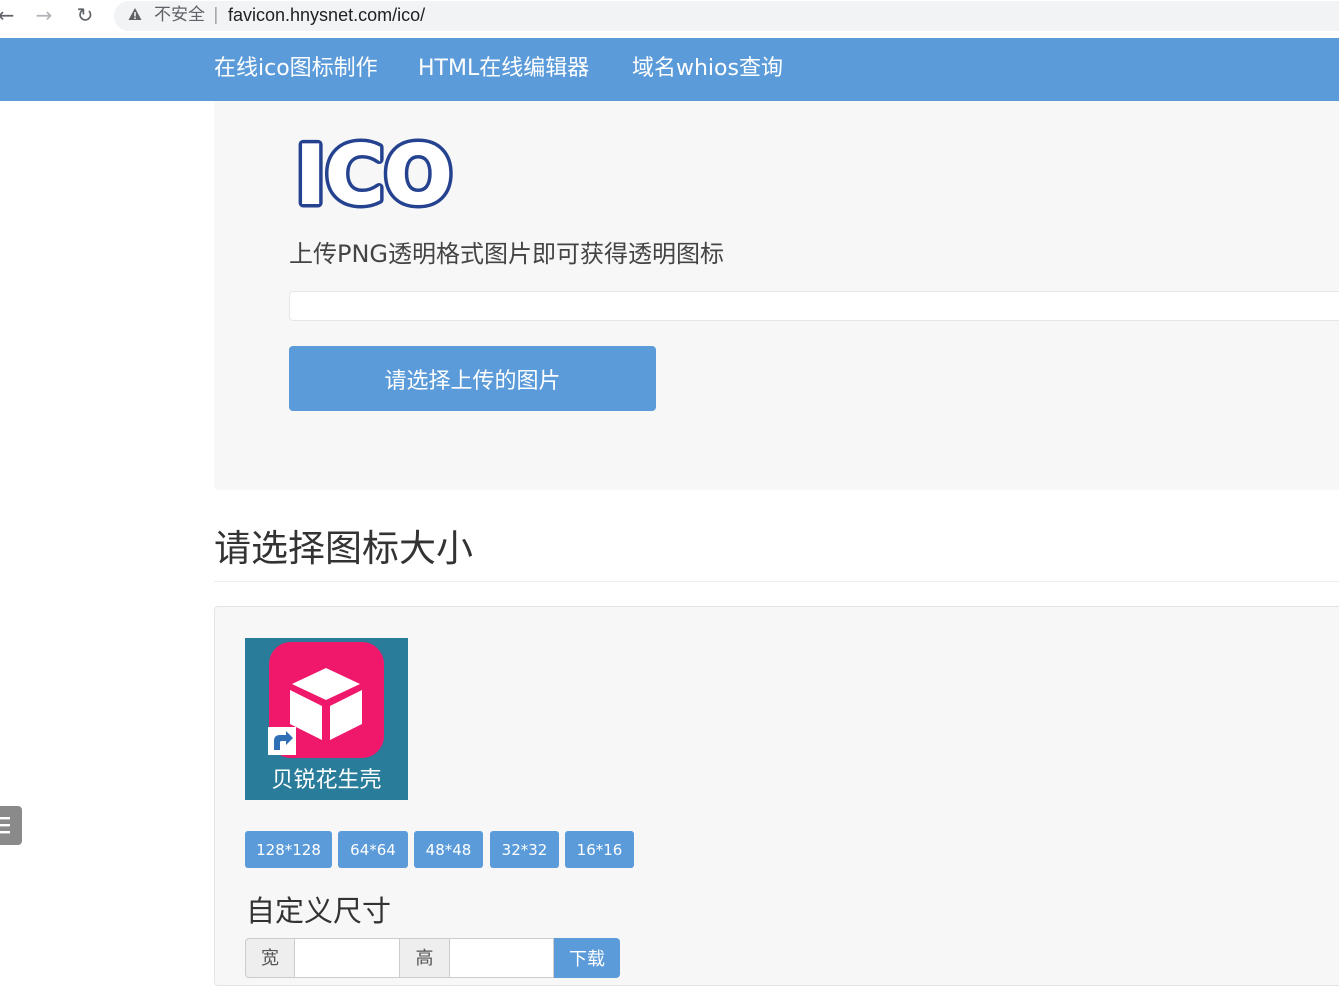  What do you see at coordinates (472, 378) in the screenshot?
I see `choose-image-button: 请选择上传的图片` at bounding box center [472, 378].